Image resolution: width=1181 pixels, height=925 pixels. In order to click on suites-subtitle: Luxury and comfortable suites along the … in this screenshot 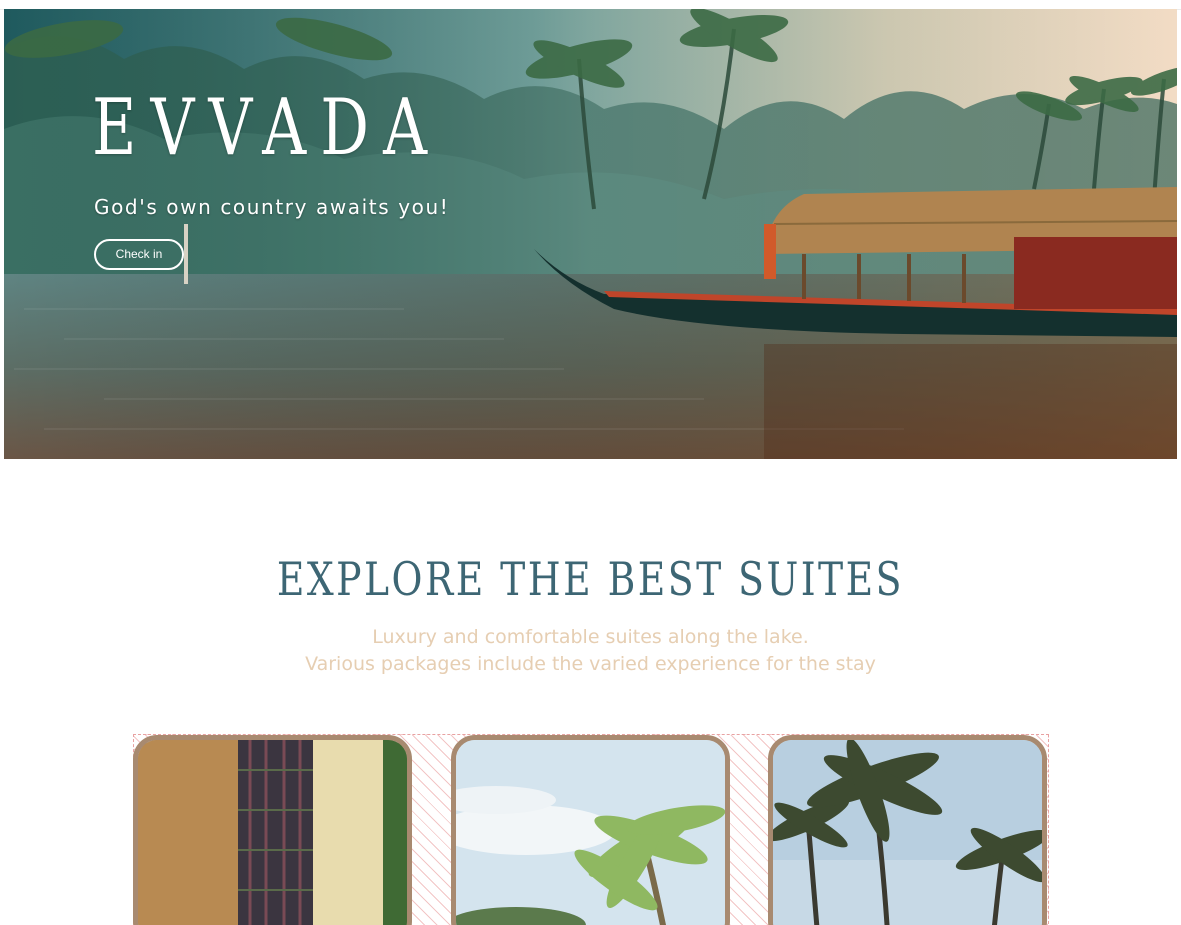, I will do `click(590, 651)`.